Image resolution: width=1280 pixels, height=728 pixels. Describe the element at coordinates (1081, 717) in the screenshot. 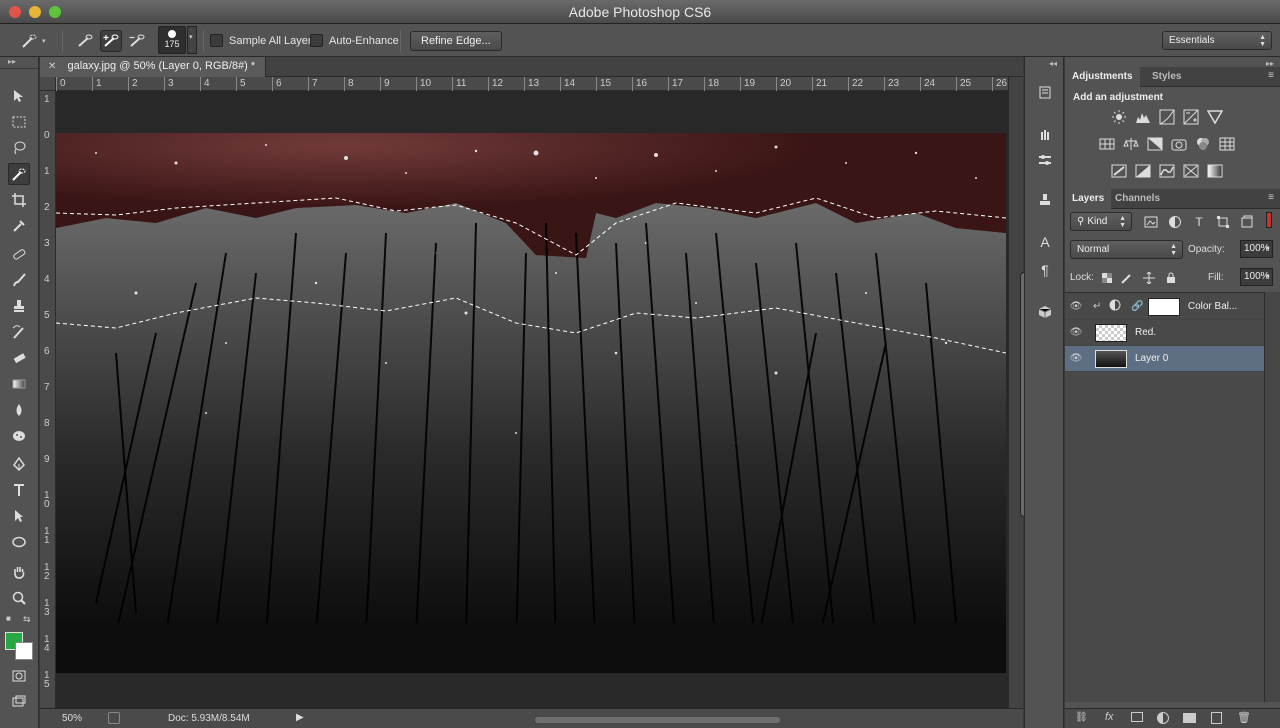

I see `link-layers-icon: ⛓` at that location.